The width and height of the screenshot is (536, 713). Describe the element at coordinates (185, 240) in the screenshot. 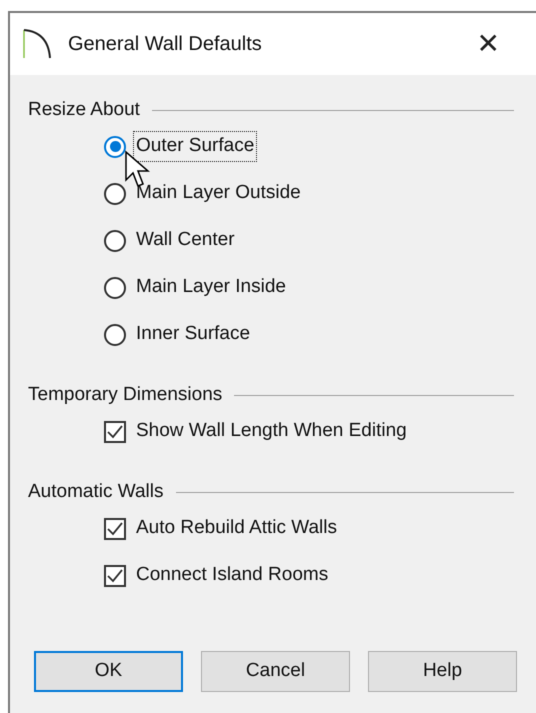

I see `option-label: Wall Center` at that location.